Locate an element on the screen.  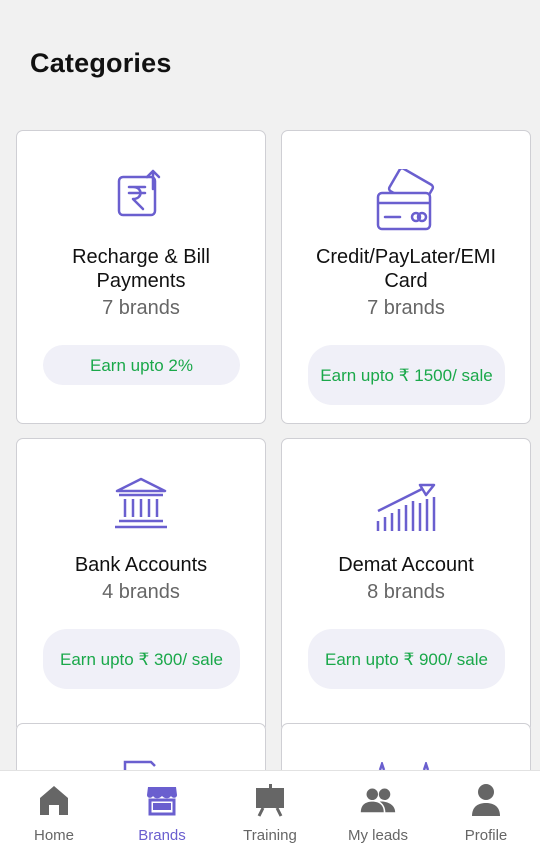
tab-label: My leads is located at coordinates (378, 835).